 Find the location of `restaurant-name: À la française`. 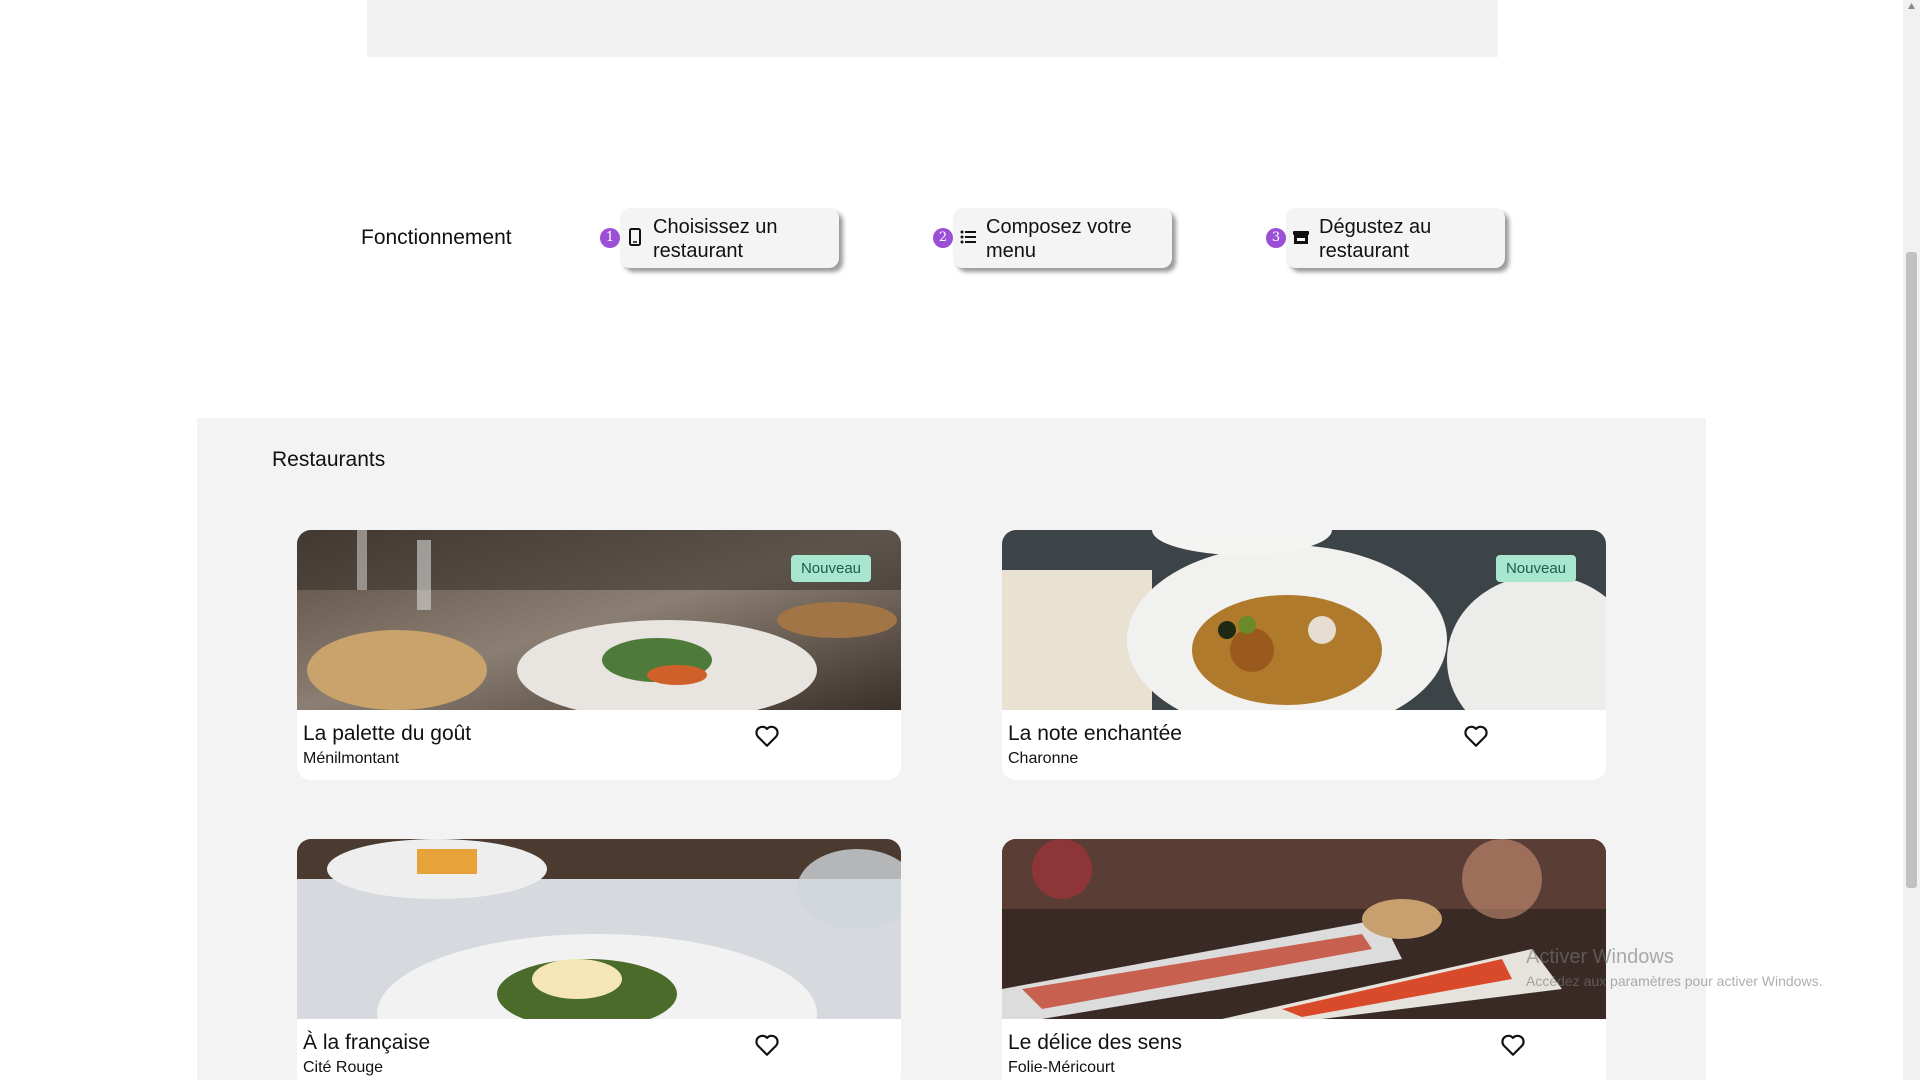

restaurant-name: À la française is located at coordinates (367, 1042).